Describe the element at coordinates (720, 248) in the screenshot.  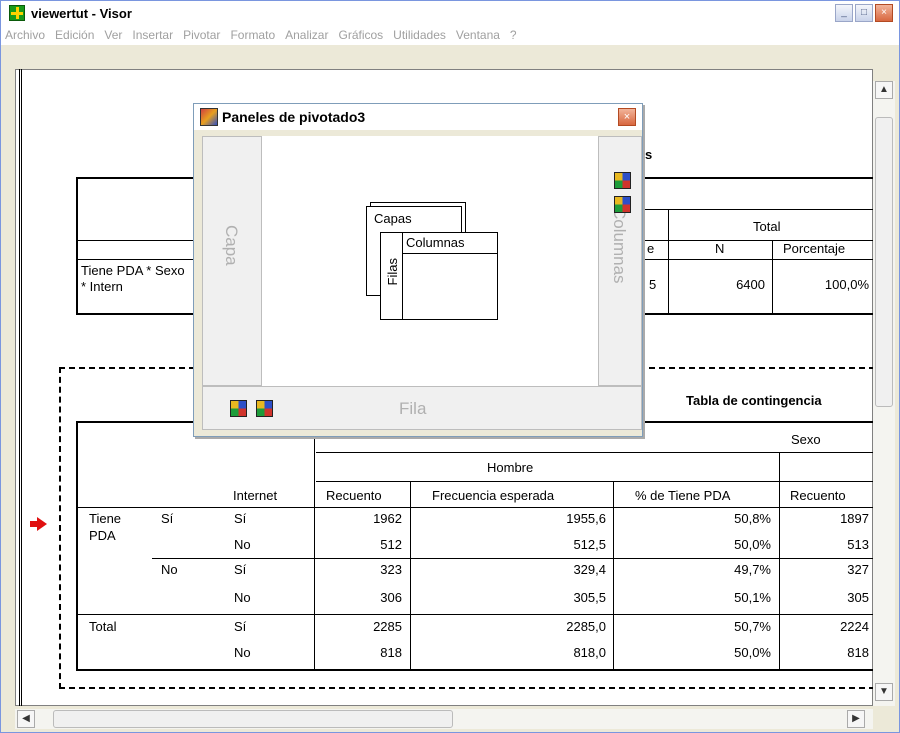
I see `summary-n-header: N` at that location.